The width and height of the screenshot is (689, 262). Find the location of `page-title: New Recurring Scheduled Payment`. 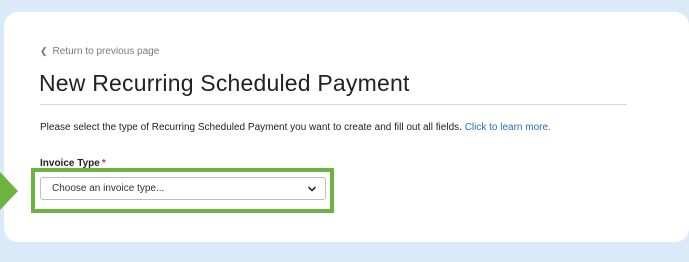

page-title: New Recurring Scheduled Payment is located at coordinates (224, 83).